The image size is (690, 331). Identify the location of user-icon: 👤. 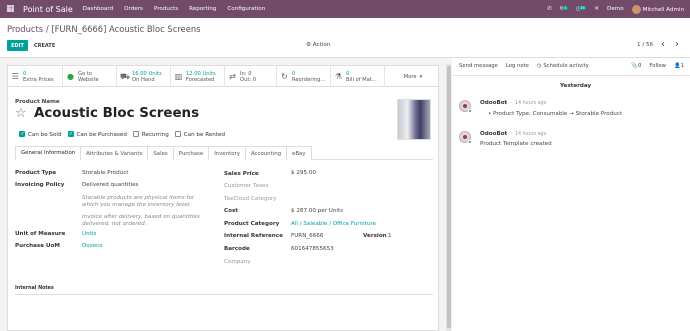
(677, 66).